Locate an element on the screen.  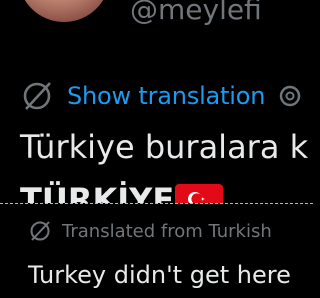
translation-source-row: Translated from Turkish is located at coordinates (150, 231).